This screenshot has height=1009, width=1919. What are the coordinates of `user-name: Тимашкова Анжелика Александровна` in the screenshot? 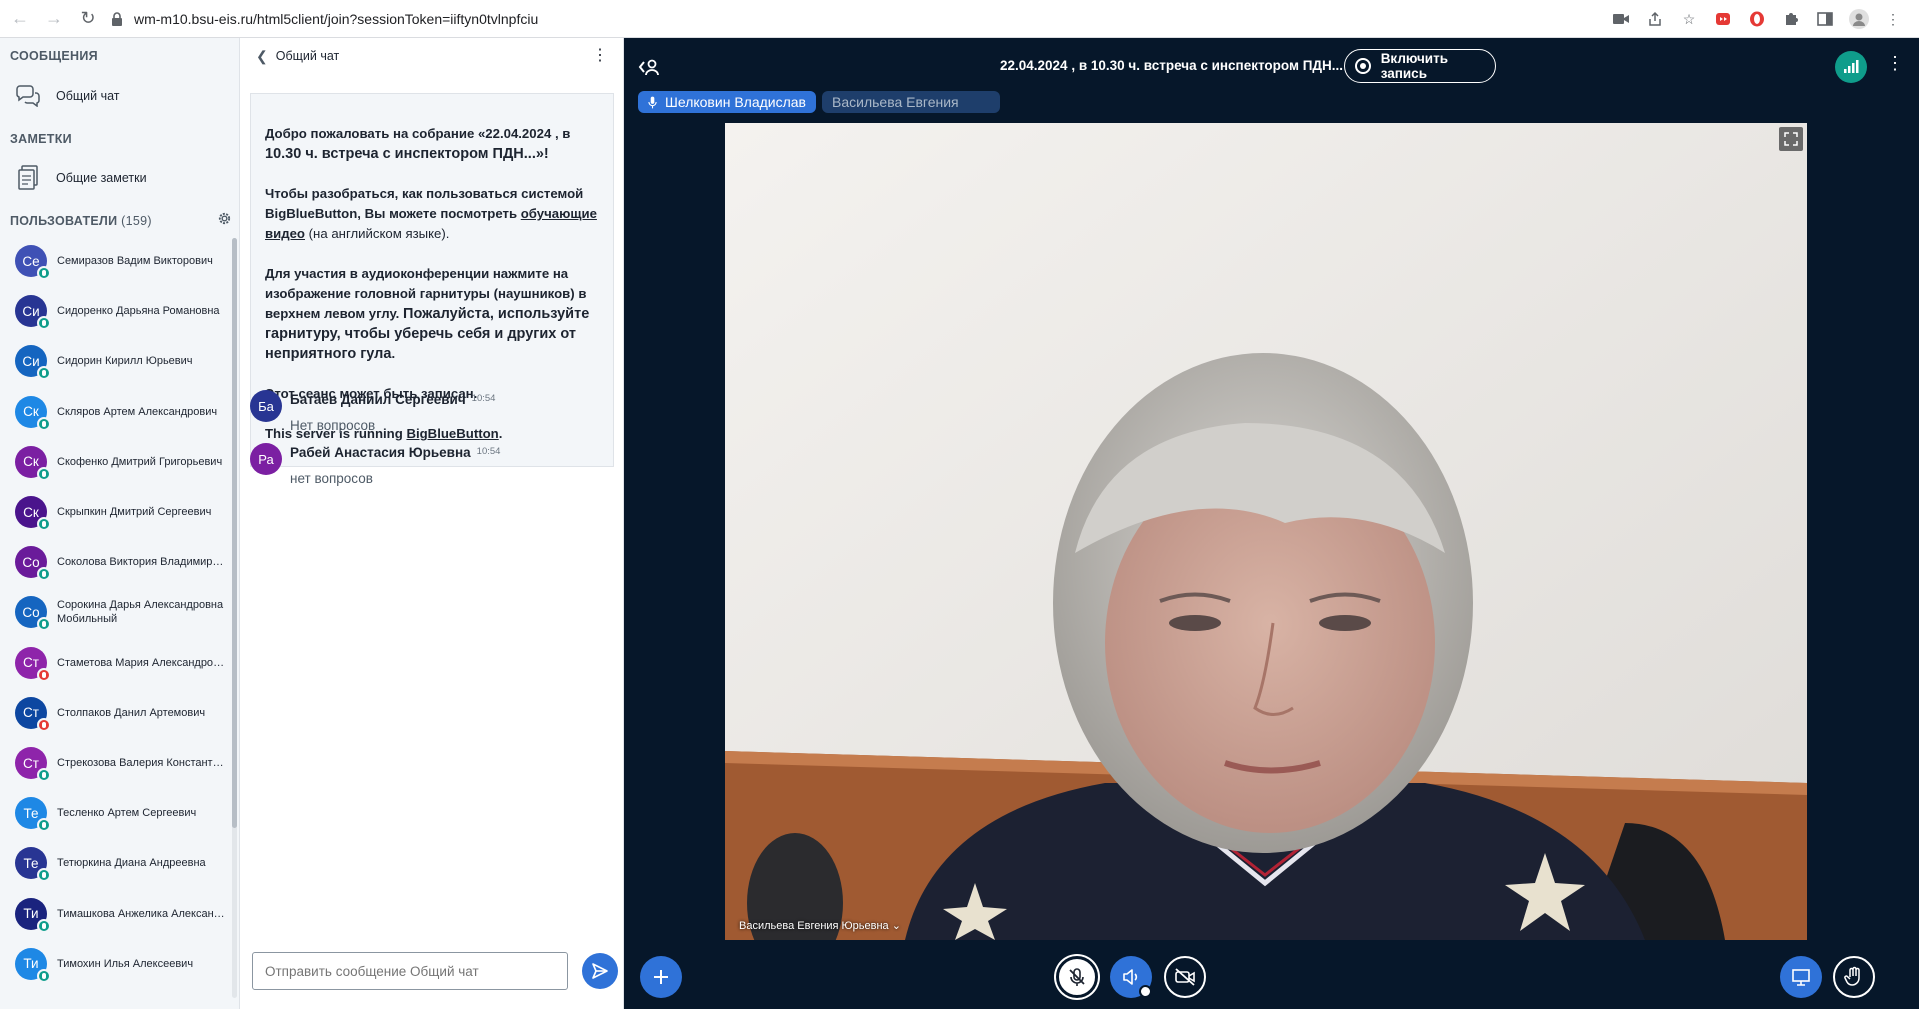 It's located at (143, 914).